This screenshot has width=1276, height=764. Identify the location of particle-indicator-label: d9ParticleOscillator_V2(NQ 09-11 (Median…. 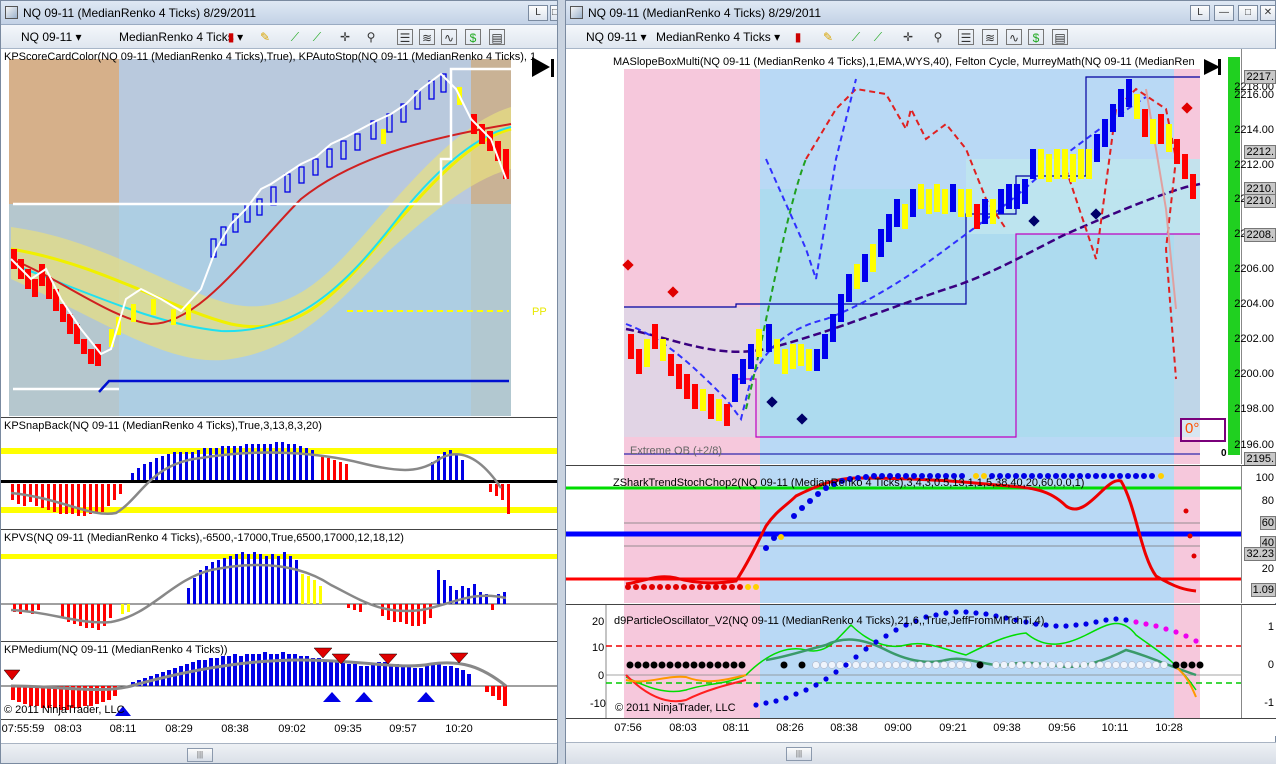
(829, 621).